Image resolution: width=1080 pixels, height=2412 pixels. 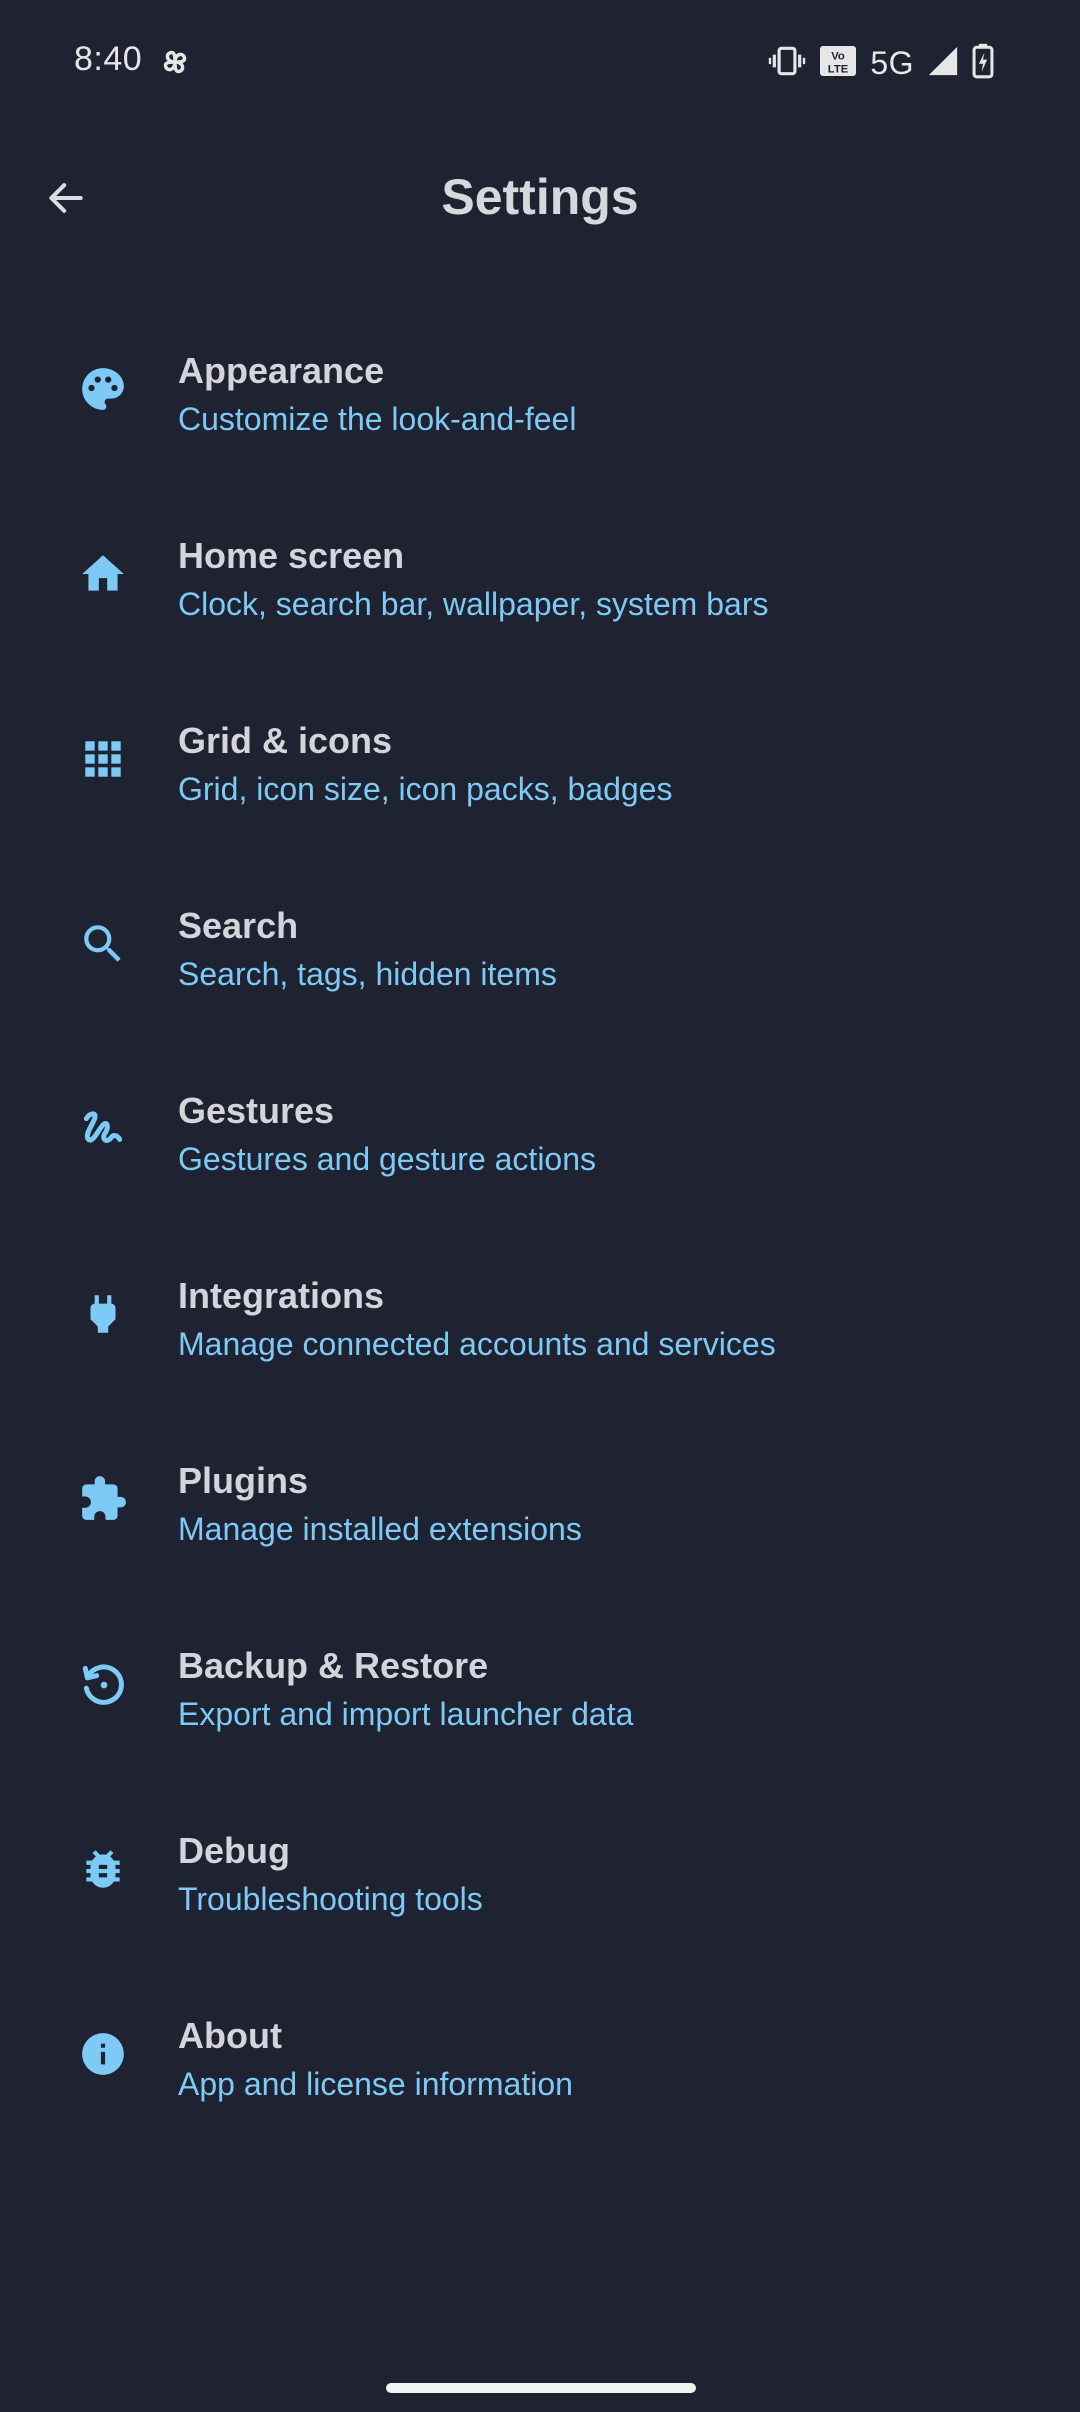 I want to click on bug-icon, so click(x=103, y=1869).